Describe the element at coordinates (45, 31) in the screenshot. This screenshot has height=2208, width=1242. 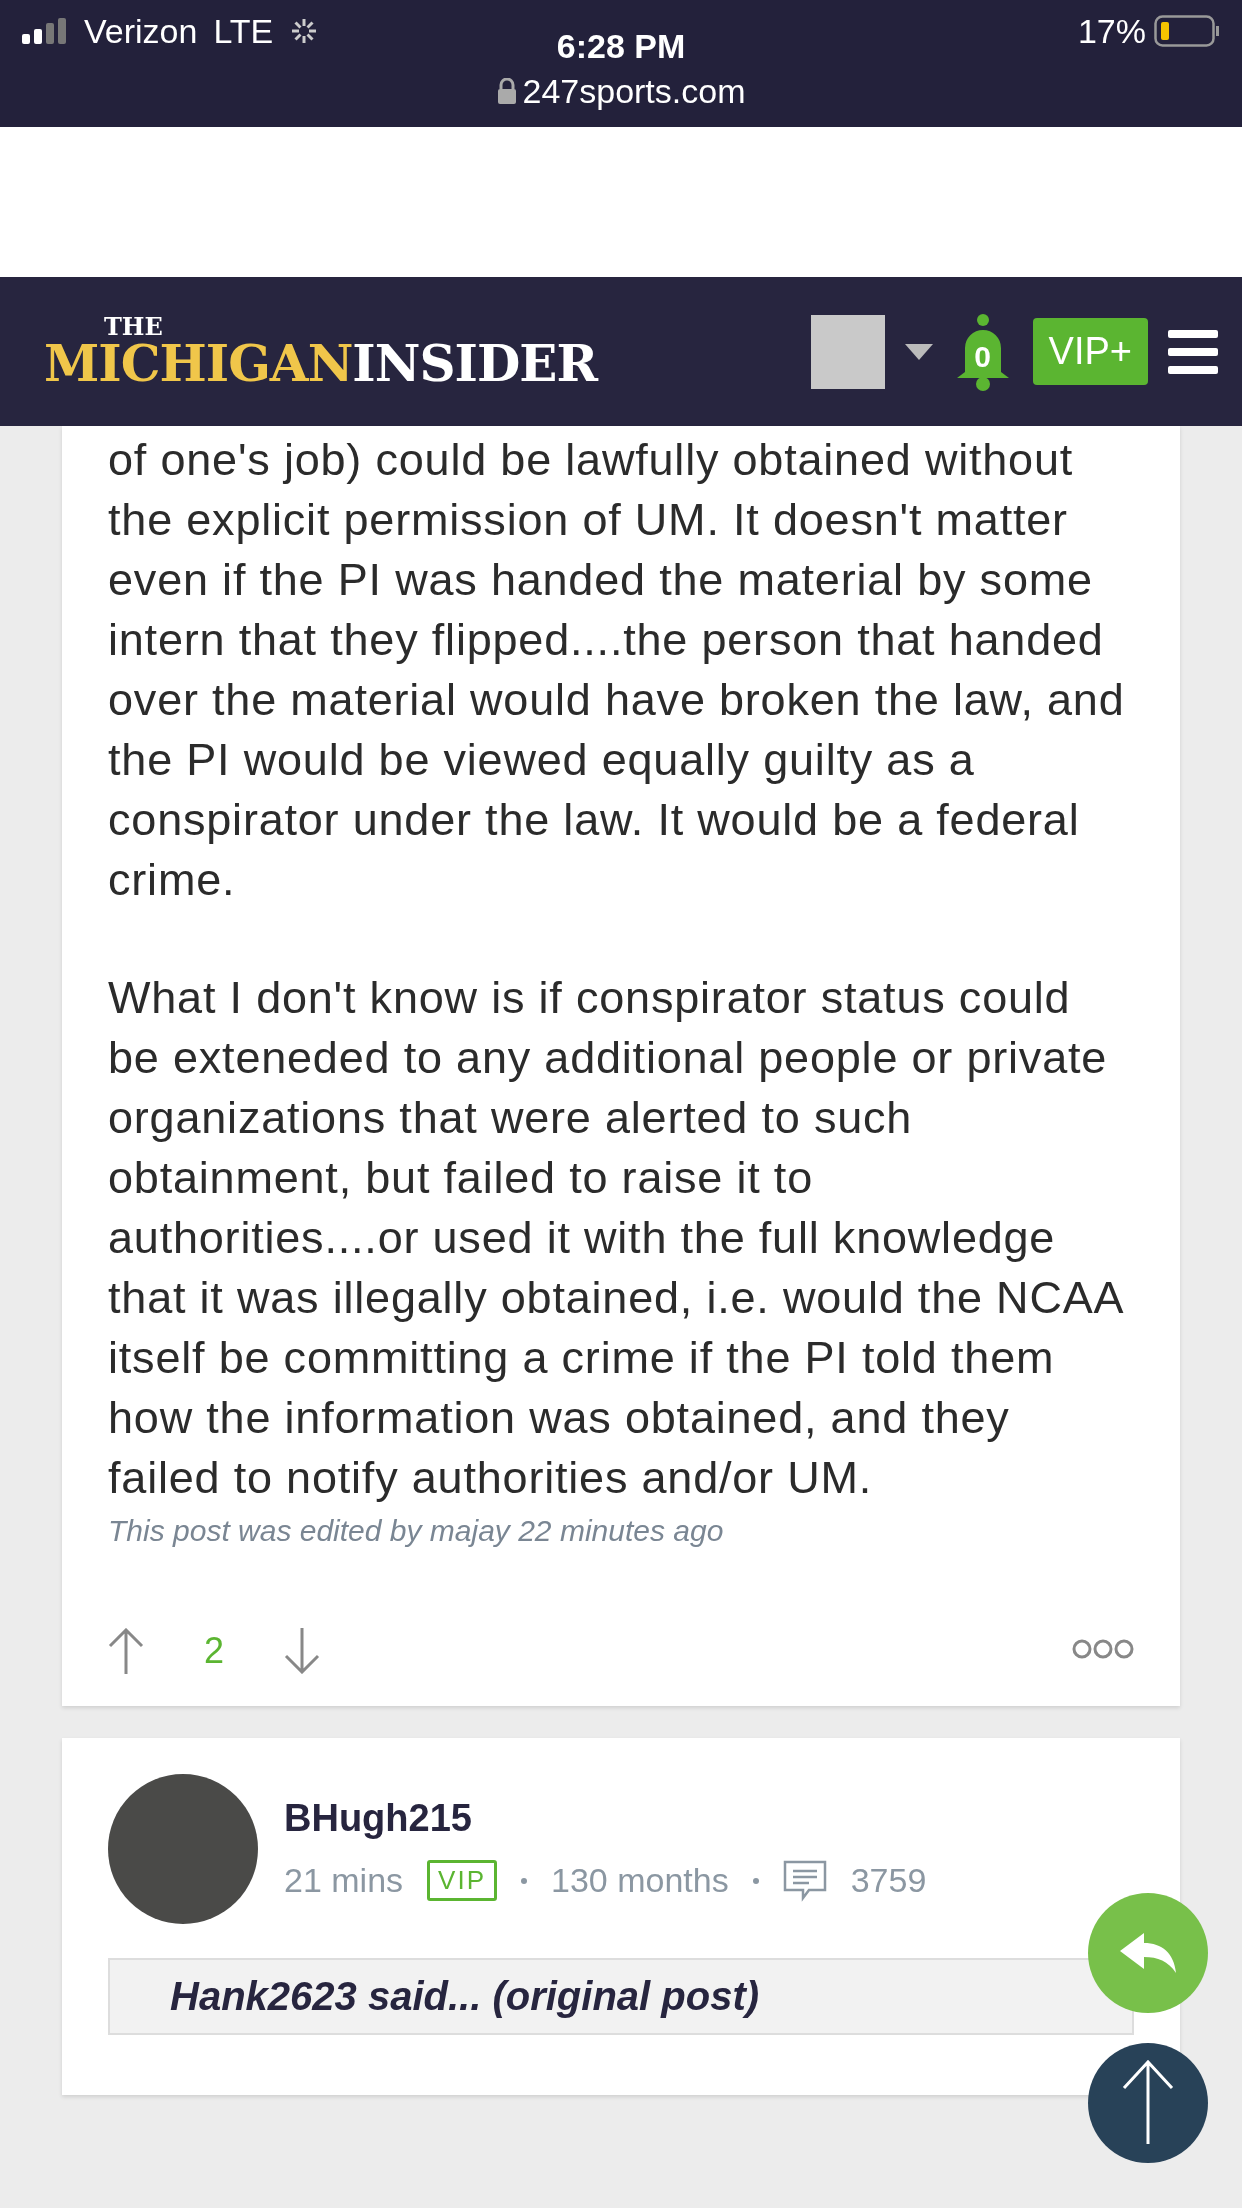
I see `signal-icon` at that location.